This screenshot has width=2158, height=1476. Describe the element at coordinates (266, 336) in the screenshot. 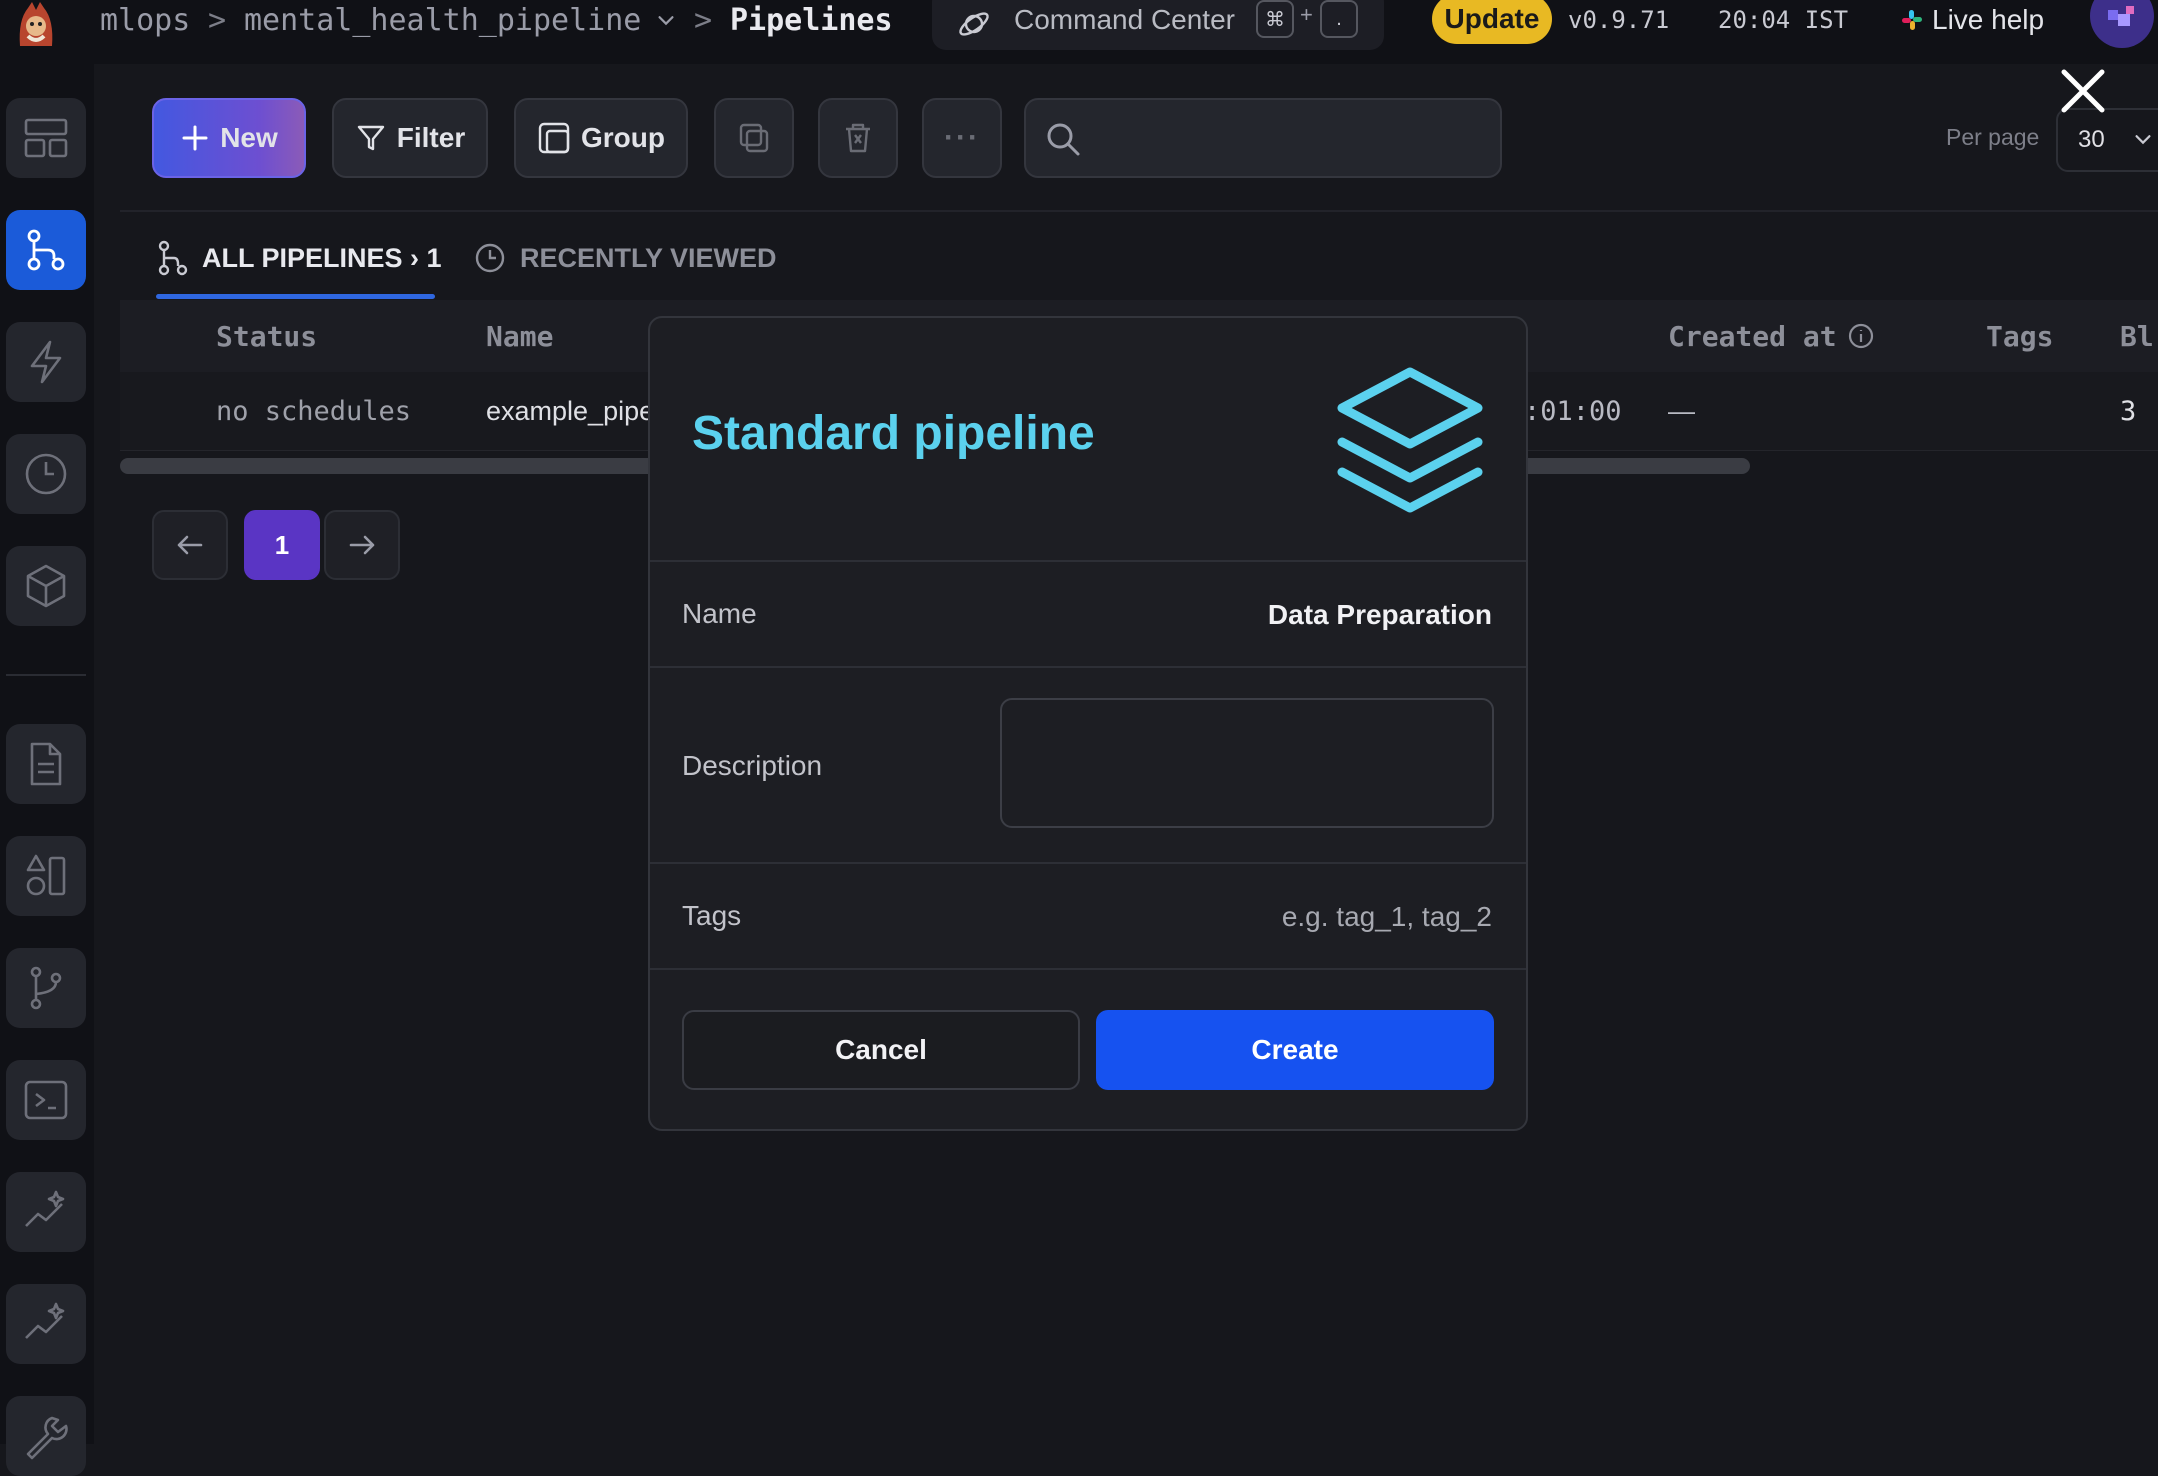

I see `column-header-status: Status` at that location.